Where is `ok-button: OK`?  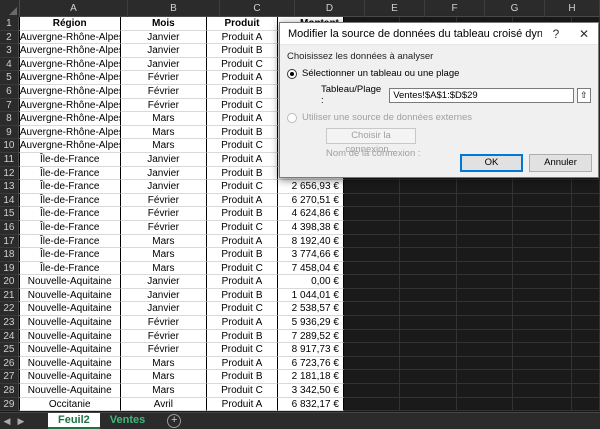
ok-button: OK is located at coordinates (491, 163).